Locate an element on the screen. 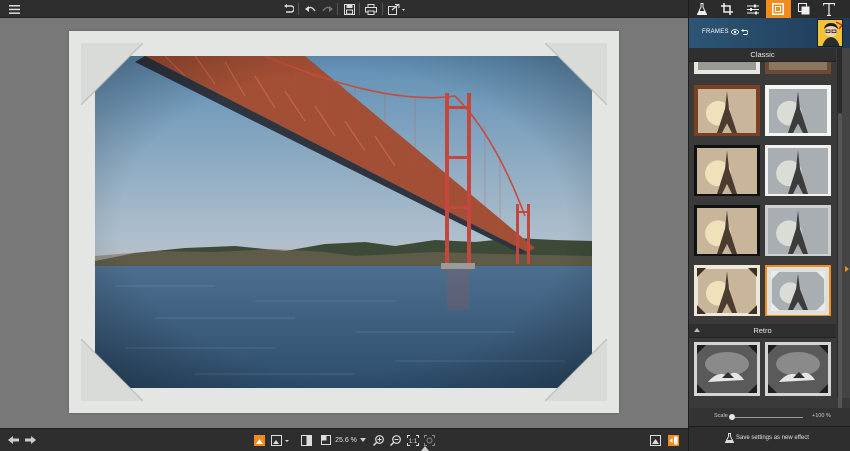 Image resolution: width=850 pixels, height=451 pixels. panel-toggle-icon is located at coordinates (673, 440).